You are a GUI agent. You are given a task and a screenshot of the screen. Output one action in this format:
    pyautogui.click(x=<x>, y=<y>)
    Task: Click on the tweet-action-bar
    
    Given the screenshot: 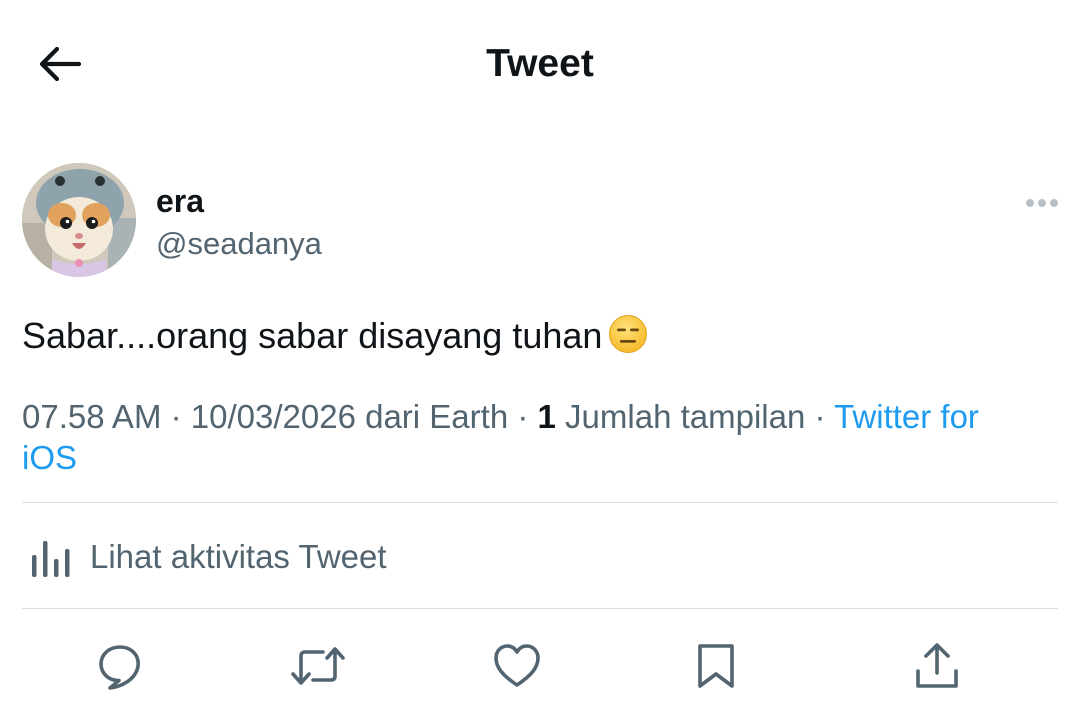 What is the action you would take?
    pyautogui.click(x=540, y=668)
    